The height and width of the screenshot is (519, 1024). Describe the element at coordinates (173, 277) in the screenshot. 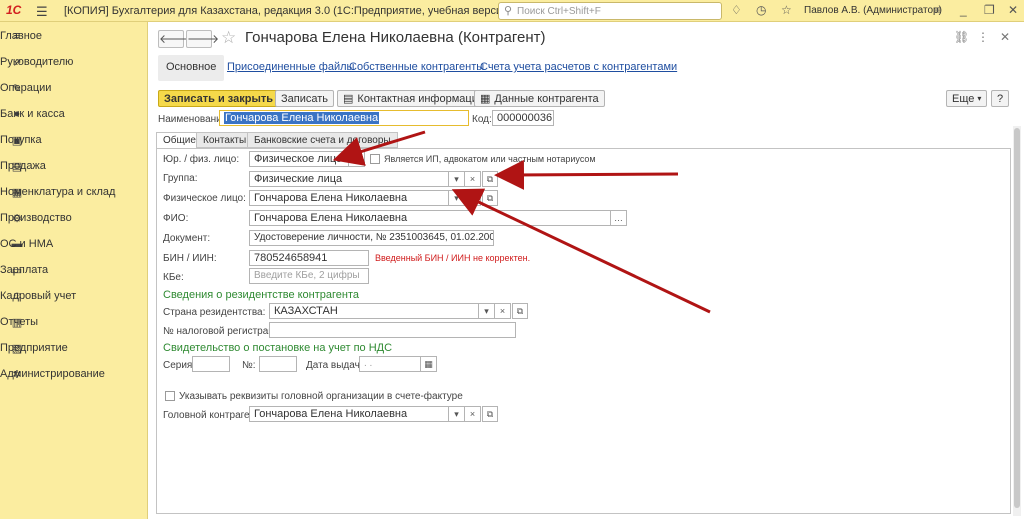

I see `kbe-label: КБе:` at that location.